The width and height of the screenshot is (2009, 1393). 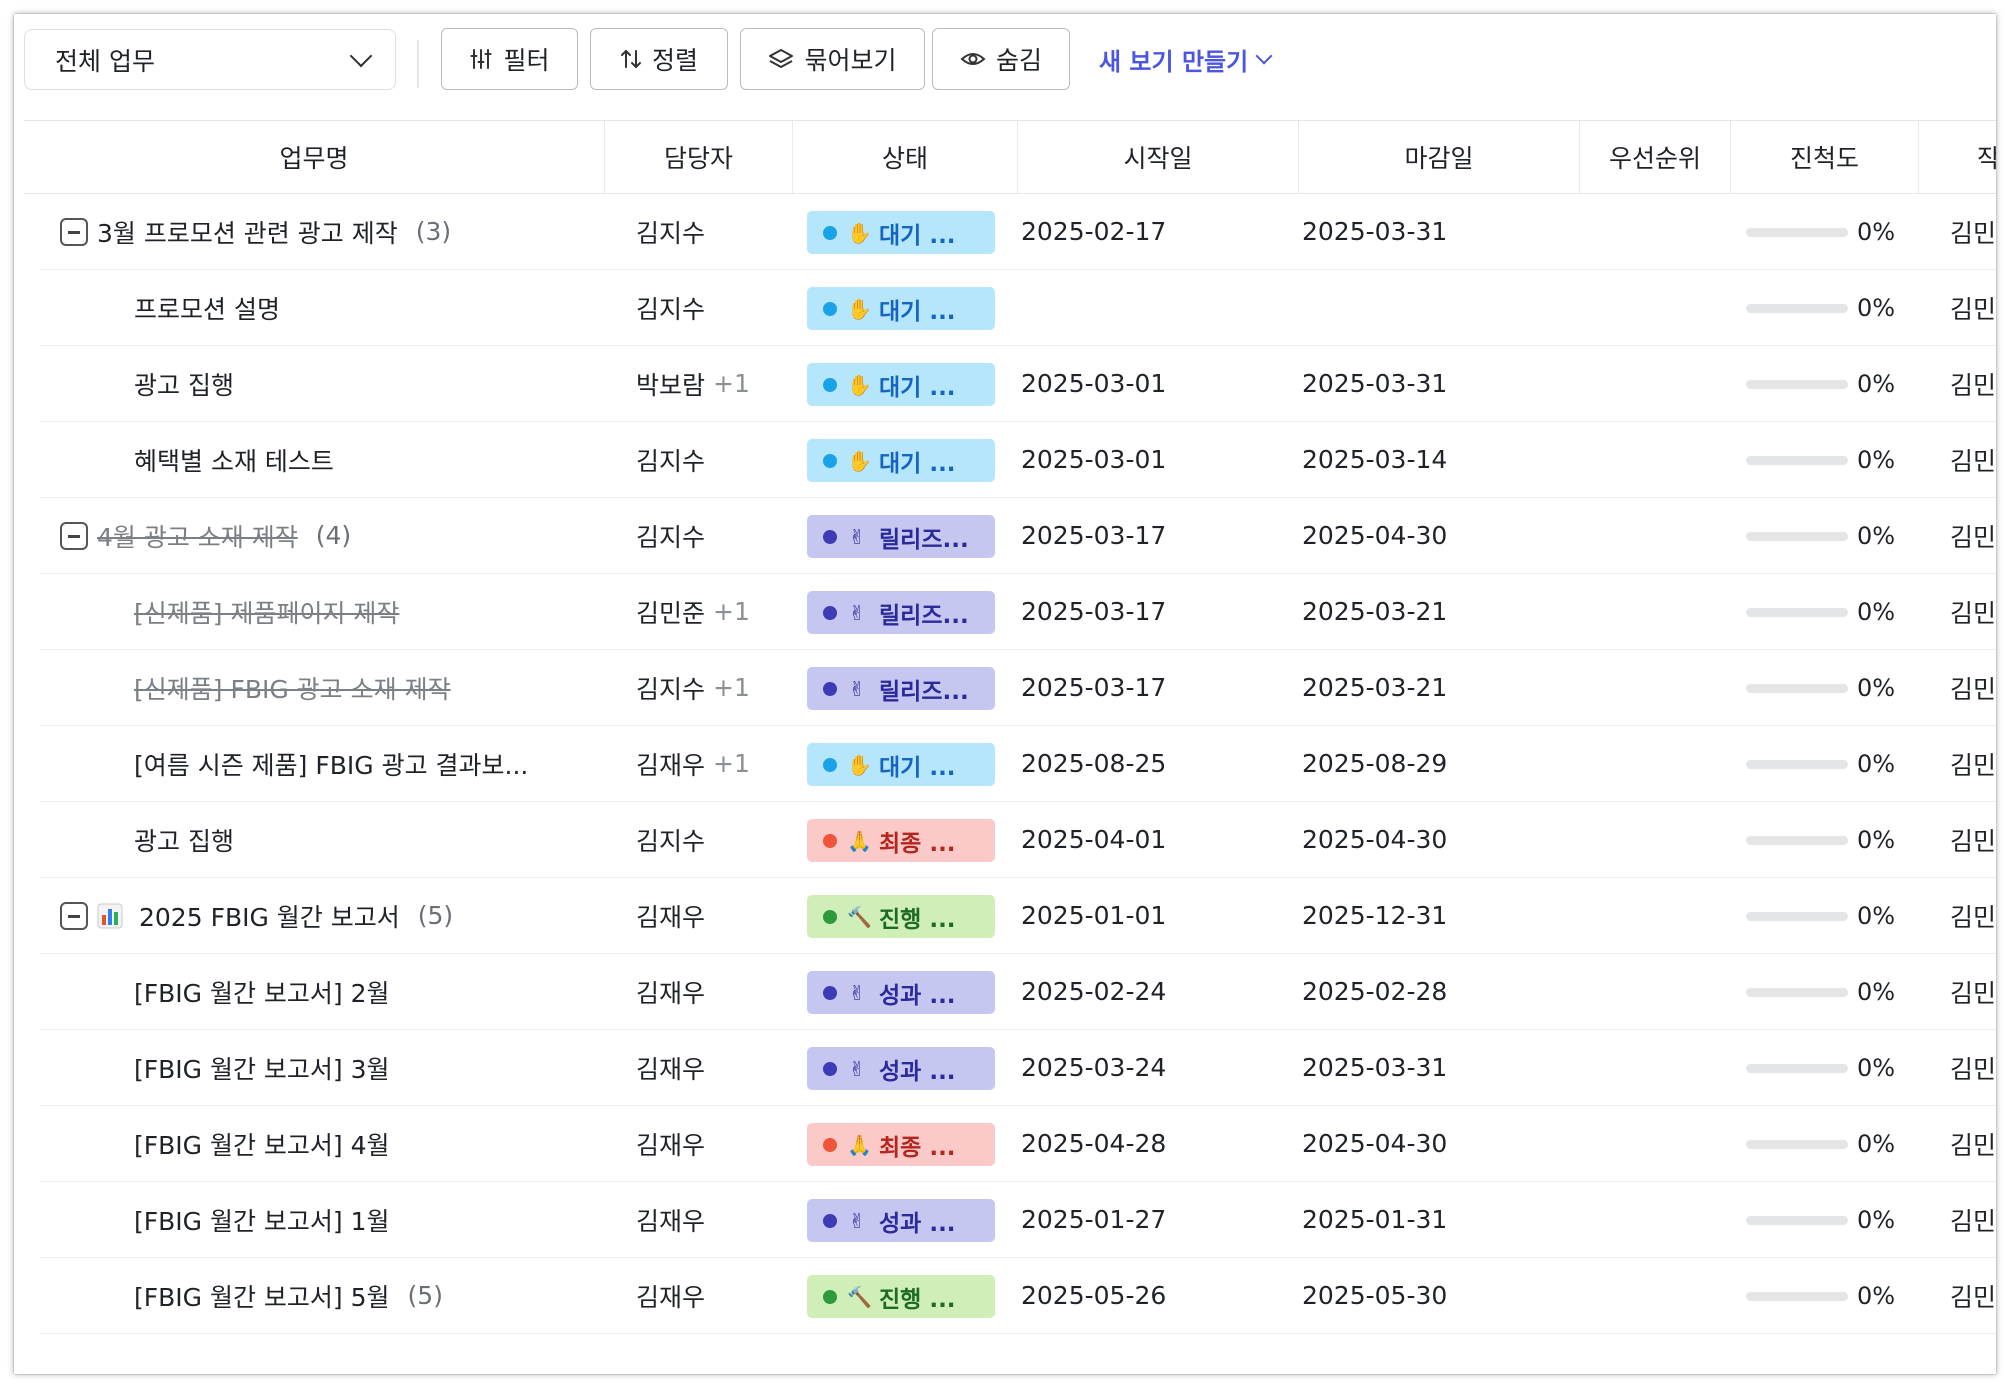 I want to click on start-date-cell: 2025-04-01, so click(x=1093, y=839).